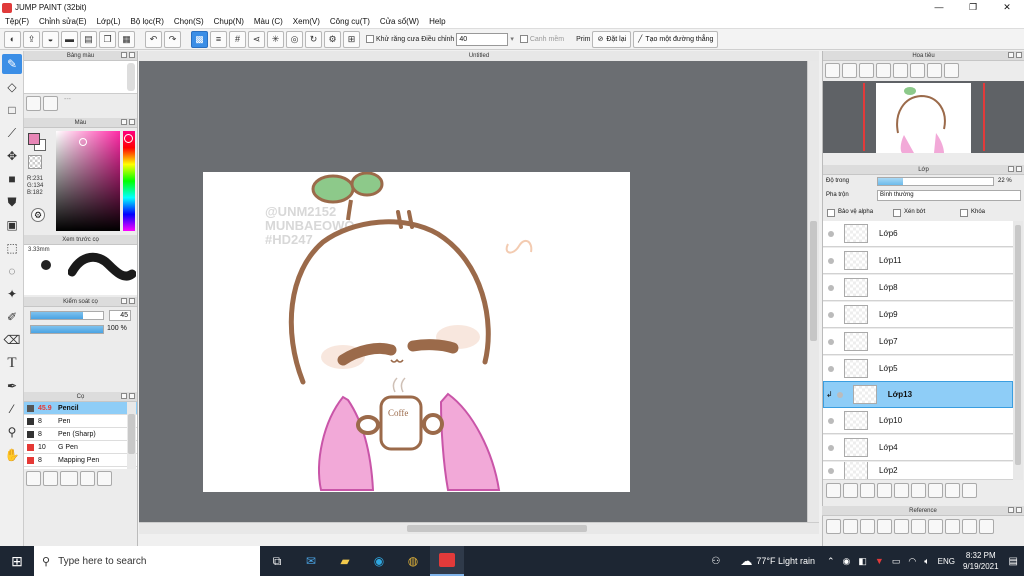 The width and height of the screenshot is (1024, 576). I want to click on ruler-radial-icon: ⋖, so click(256, 39).